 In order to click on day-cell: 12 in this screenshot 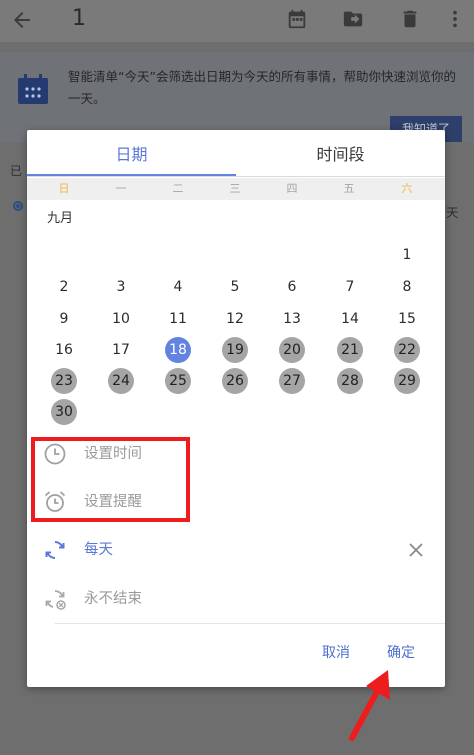, I will do `click(235, 319)`.